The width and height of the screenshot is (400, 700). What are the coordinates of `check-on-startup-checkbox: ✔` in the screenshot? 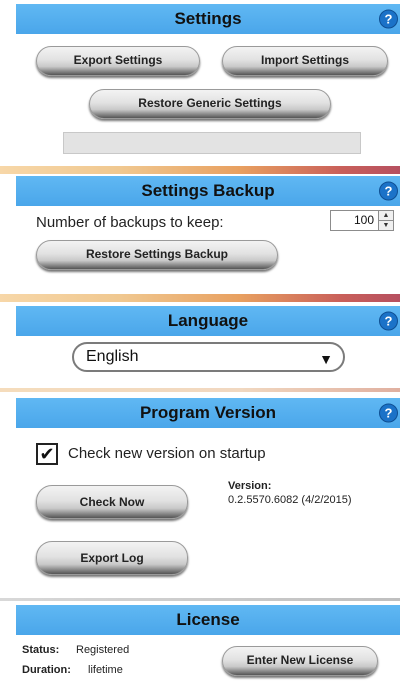 It's located at (47, 454).